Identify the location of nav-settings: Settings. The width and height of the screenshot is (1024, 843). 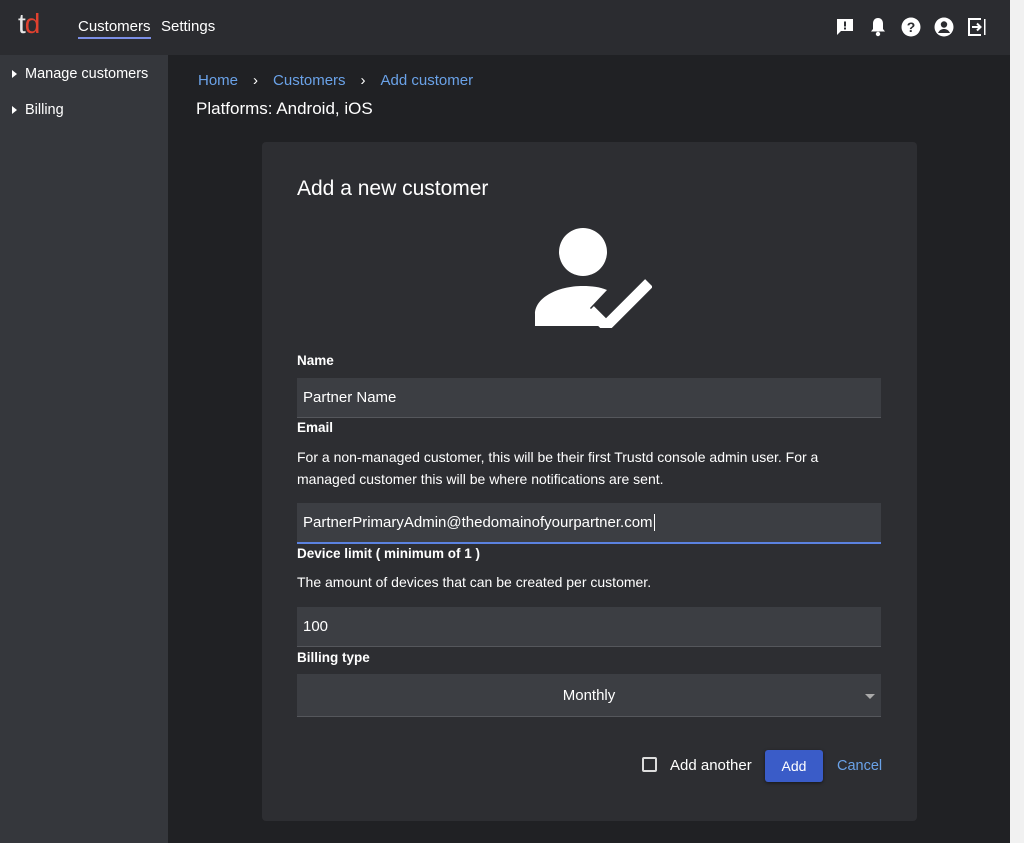
(188, 26).